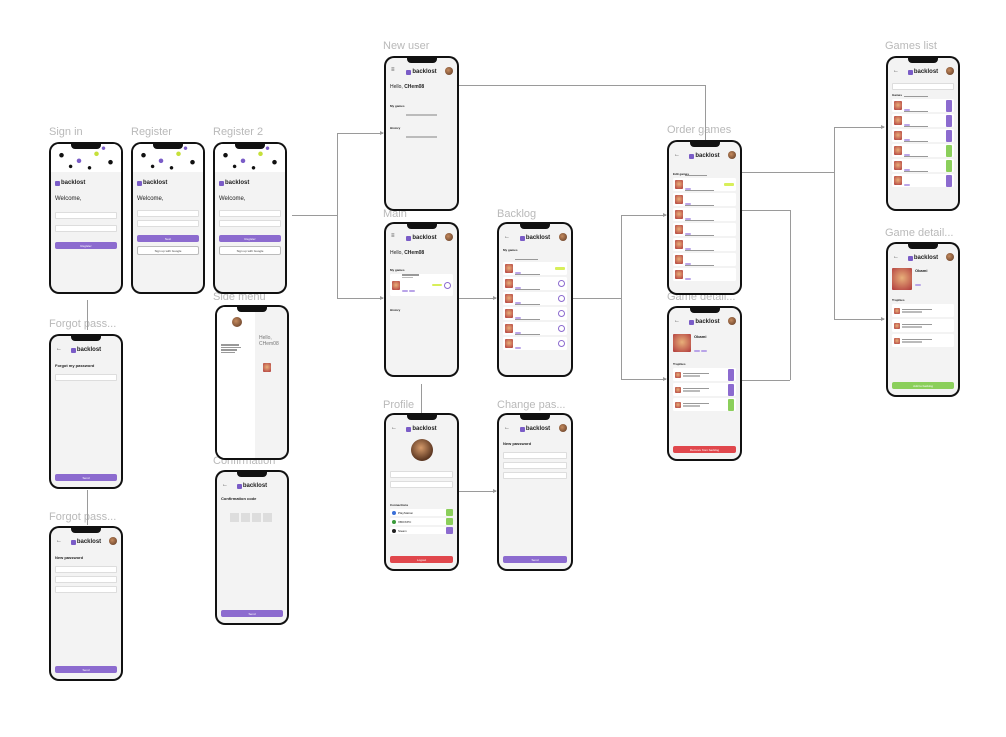 Image resolution: width=1006 pixels, height=737 pixels. I want to click on phone-side-menu: Hello, CHem08, so click(252, 382).